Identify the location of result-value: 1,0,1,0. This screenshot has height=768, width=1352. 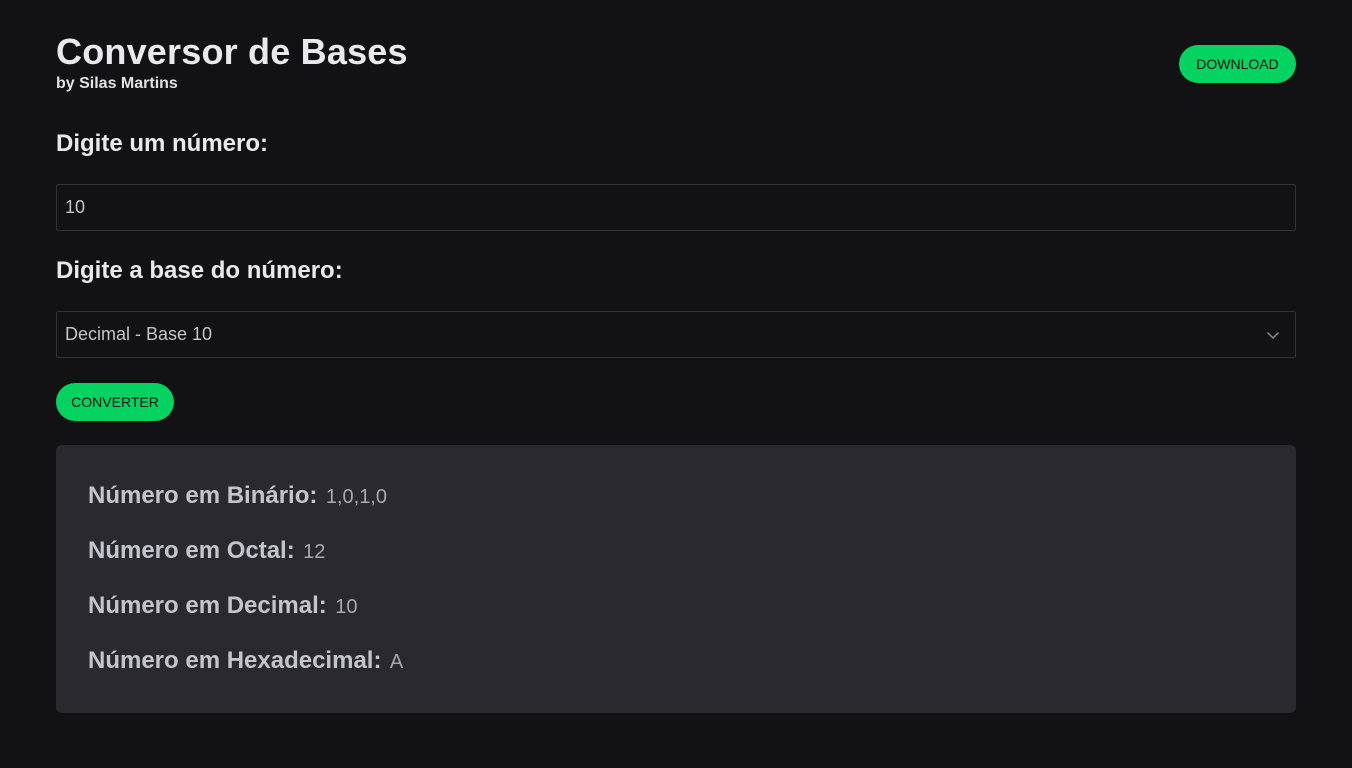
(356, 497).